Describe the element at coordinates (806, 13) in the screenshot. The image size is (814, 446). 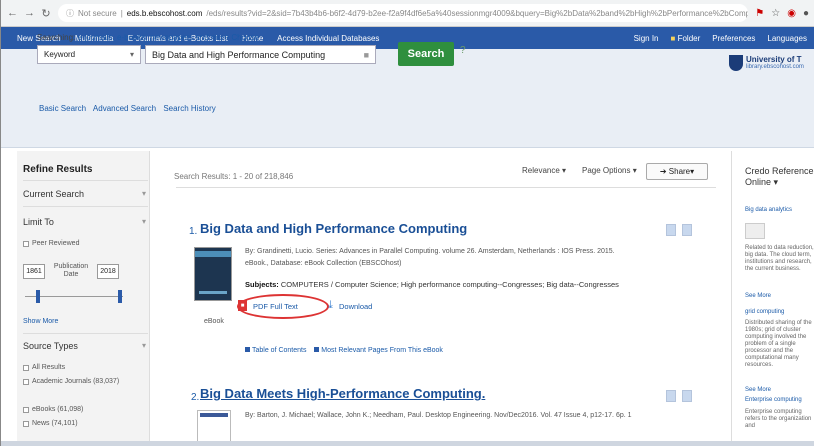
I see `profile-icon: ●` at that location.